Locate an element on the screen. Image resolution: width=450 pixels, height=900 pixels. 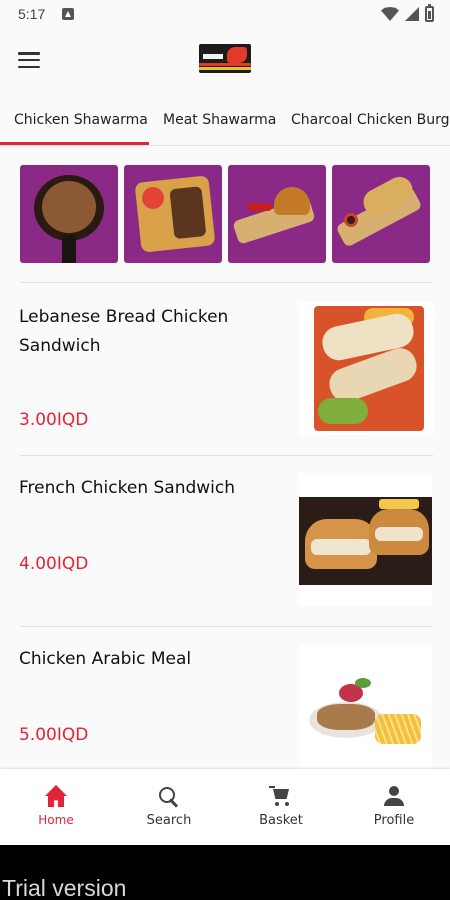
banner-burger-board is located at coordinates (277, 214).